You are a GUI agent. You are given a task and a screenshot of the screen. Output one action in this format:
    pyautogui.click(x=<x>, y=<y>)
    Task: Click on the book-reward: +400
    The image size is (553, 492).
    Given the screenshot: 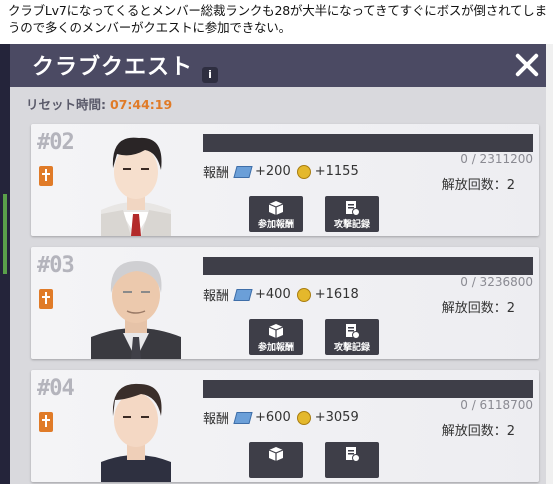 What is the action you would take?
    pyautogui.click(x=273, y=294)
    